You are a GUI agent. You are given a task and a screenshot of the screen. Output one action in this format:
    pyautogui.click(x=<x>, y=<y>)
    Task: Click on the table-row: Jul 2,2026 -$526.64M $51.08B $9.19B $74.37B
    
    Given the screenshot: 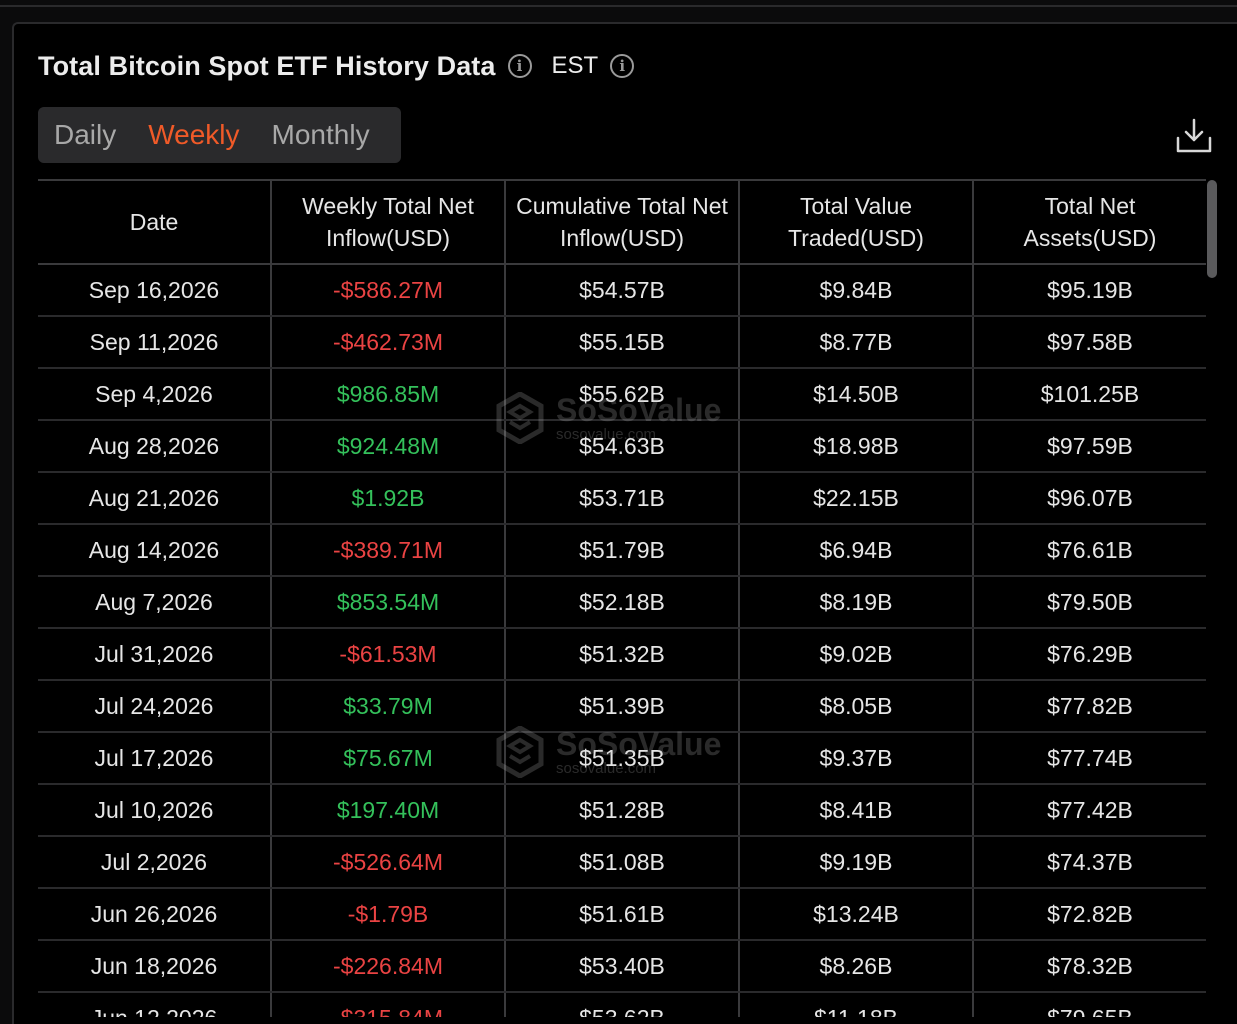 What is the action you would take?
    pyautogui.click(x=622, y=862)
    